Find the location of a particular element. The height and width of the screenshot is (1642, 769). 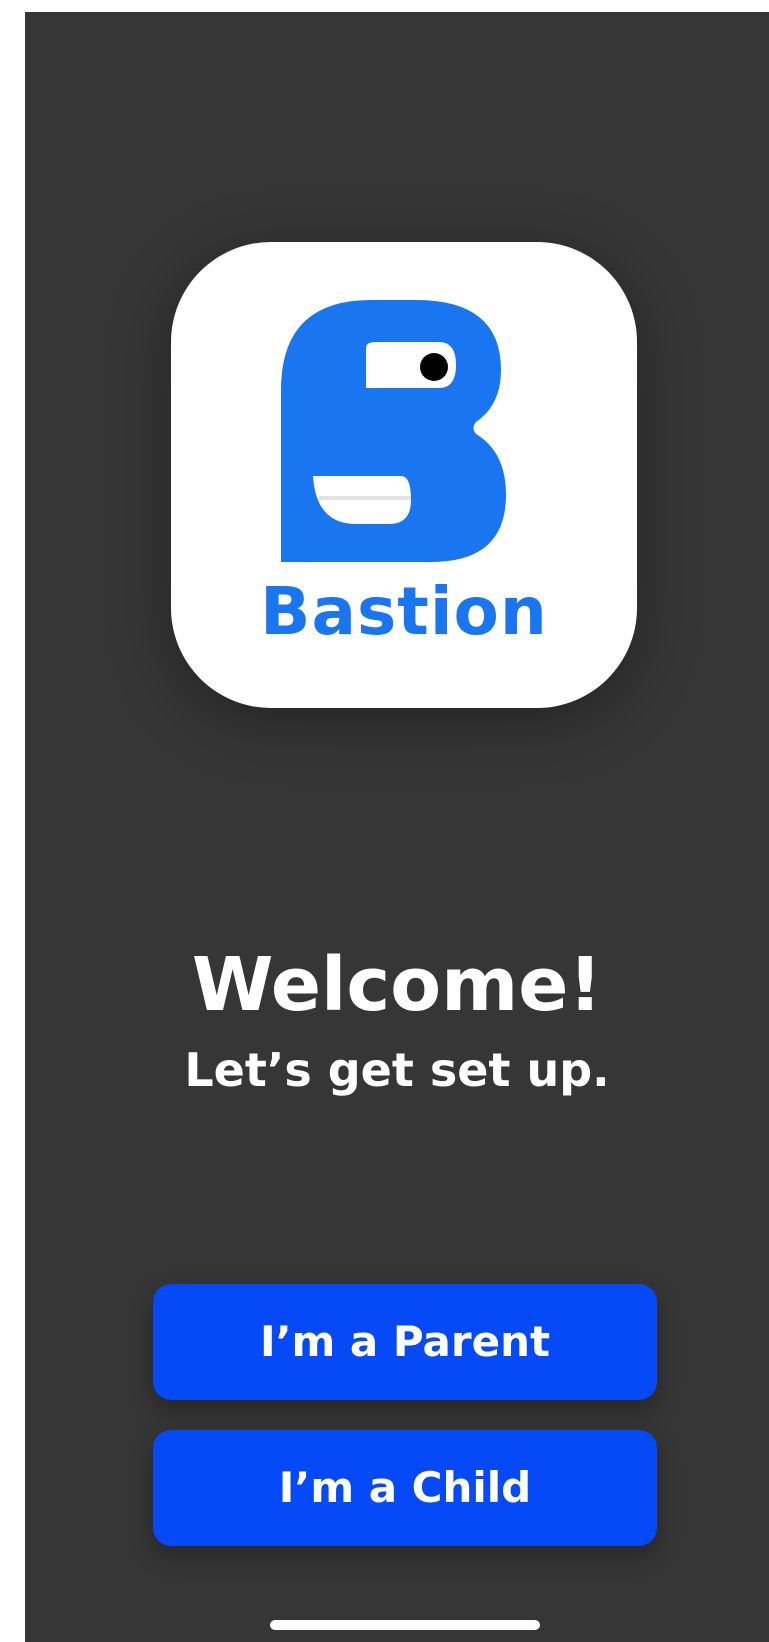

welcome-title: Welcome! is located at coordinates (397, 985).